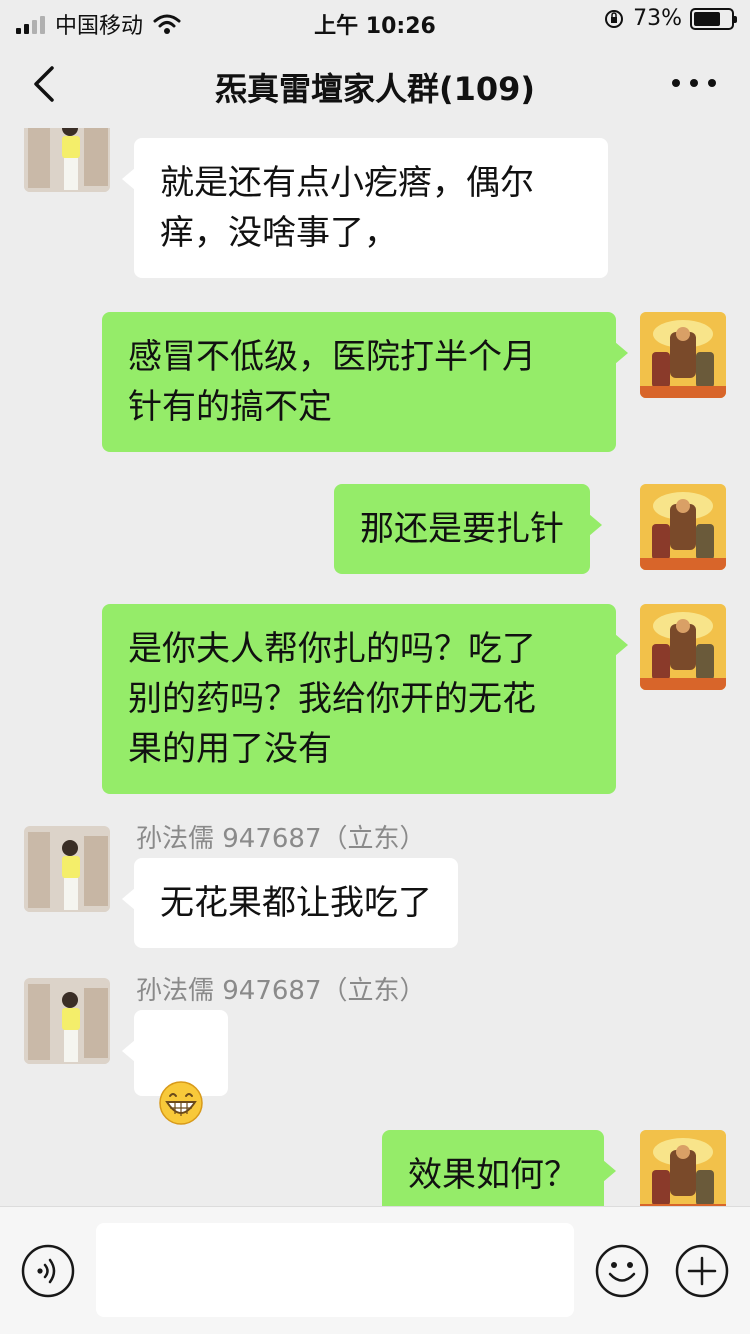 This screenshot has width=750, height=1334. I want to click on battery-percent: 73%, so click(657, 18).